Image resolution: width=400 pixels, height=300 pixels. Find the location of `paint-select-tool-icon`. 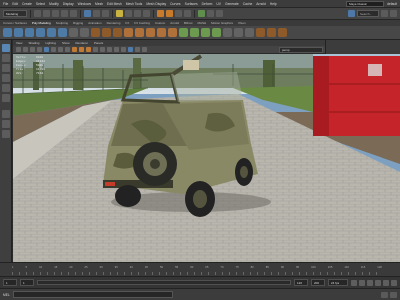

paint-select-tool-icon is located at coordinates (6, 68).